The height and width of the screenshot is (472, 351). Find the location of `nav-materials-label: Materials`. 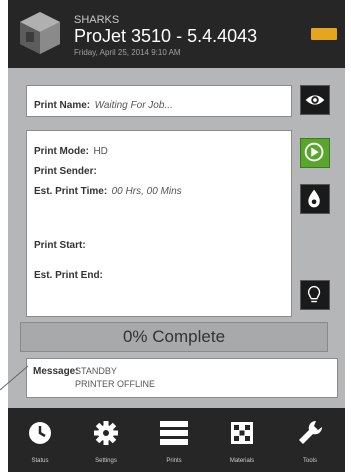

nav-materials-label: Materials is located at coordinates (242, 461).